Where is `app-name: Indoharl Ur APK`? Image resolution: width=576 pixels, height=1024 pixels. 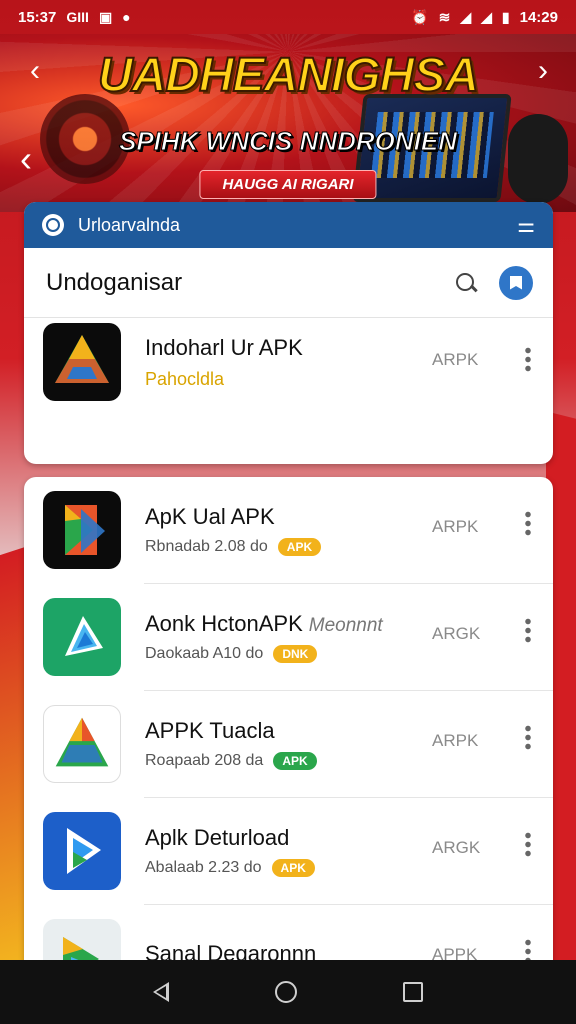 app-name: Indoharl Ur APK is located at coordinates (224, 347).